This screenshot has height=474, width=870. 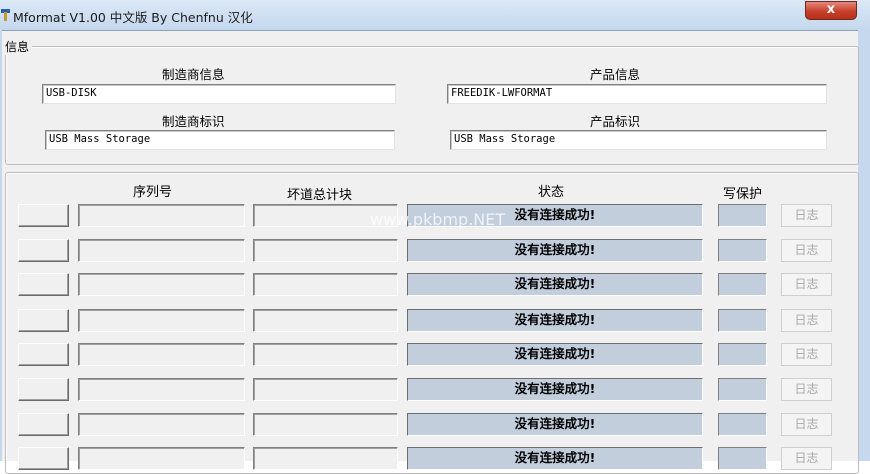 I want to click on product-id-field: USB Mass Storage, so click(x=638, y=140).